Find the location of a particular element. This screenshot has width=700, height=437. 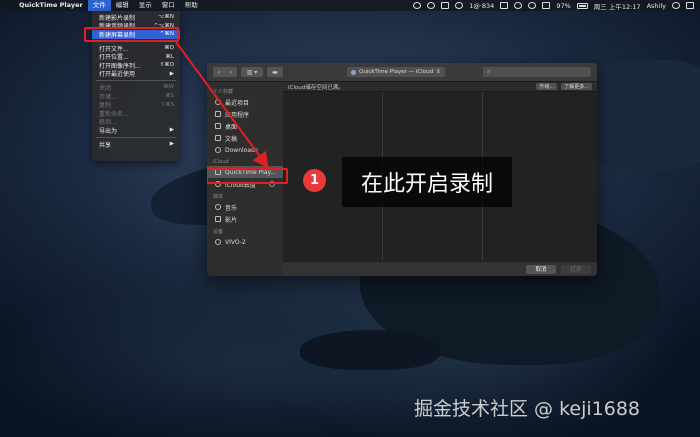

step-caption: 在此开启录制 is located at coordinates (427, 182).